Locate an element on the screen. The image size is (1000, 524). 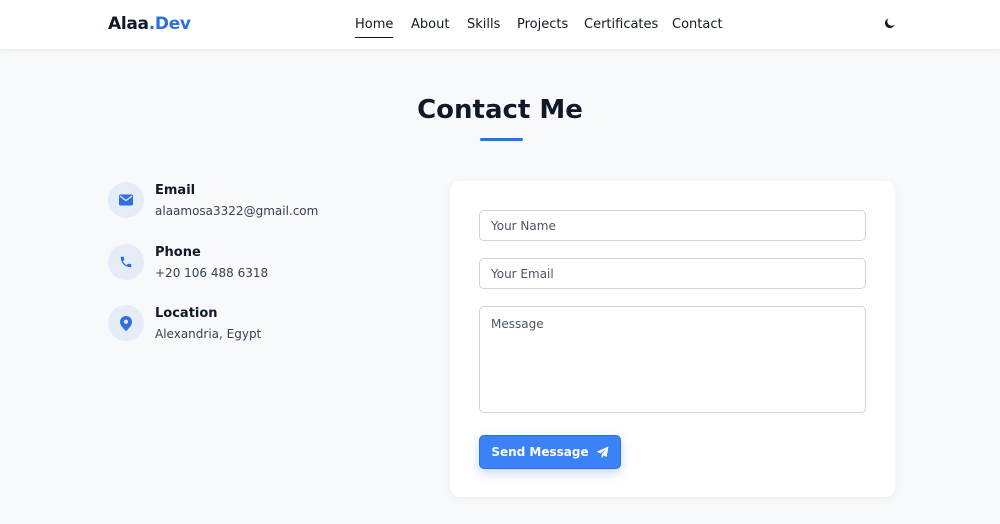
phone-label: Phone is located at coordinates (178, 252).